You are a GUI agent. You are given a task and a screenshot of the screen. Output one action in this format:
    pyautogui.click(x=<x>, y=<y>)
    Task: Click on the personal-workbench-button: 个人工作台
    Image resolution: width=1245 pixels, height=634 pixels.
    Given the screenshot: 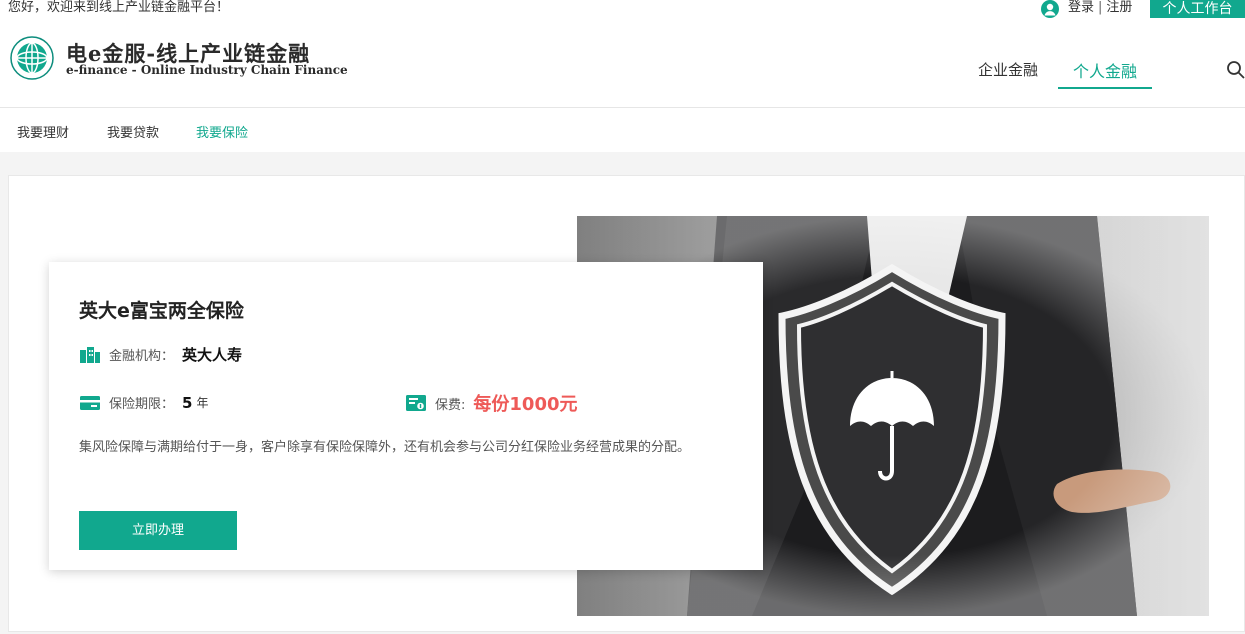 What is the action you would take?
    pyautogui.click(x=1197, y=10)
    